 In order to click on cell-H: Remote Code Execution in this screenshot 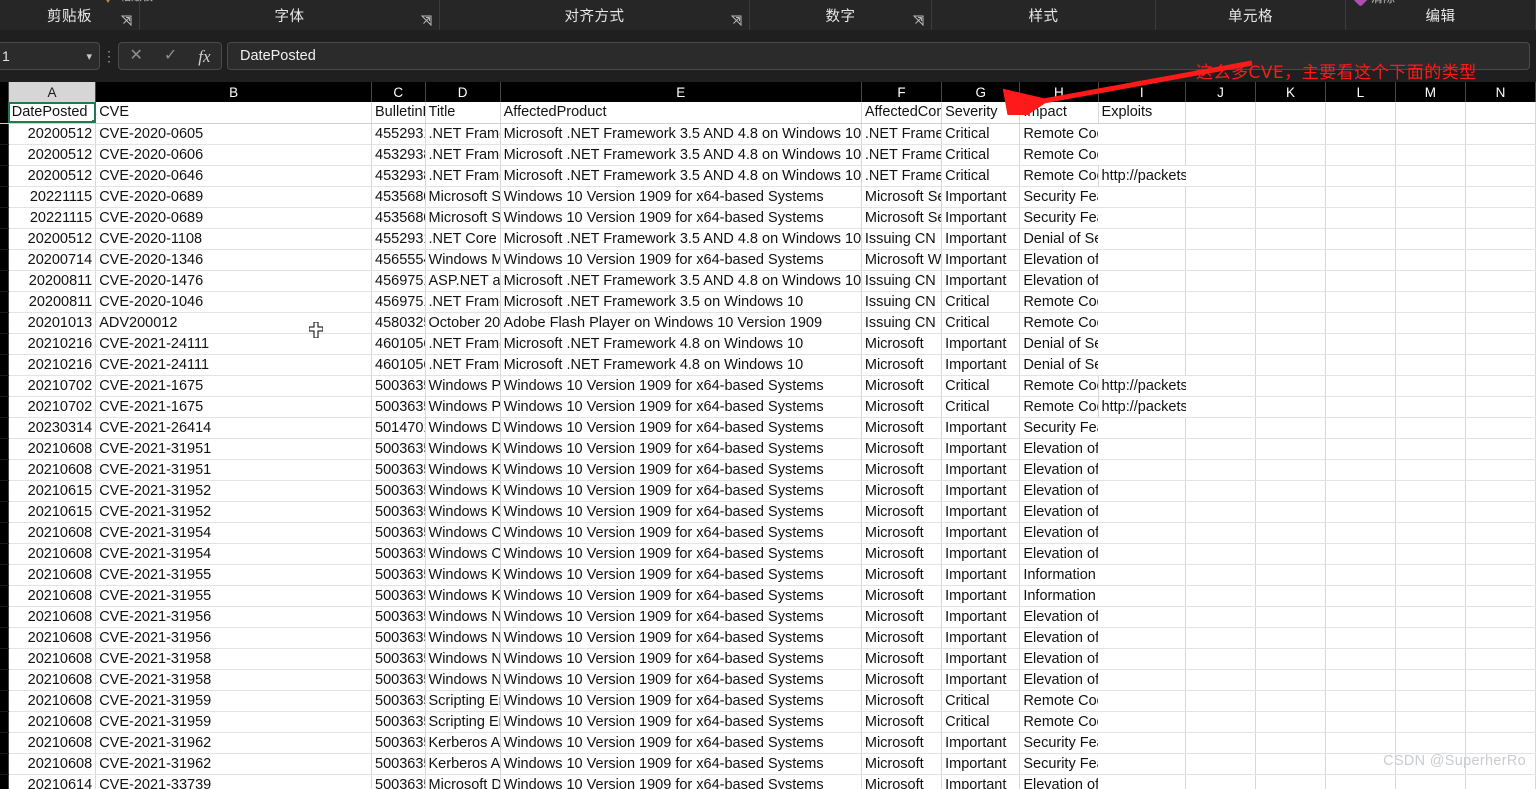, I will do `click(1059, 155)`.